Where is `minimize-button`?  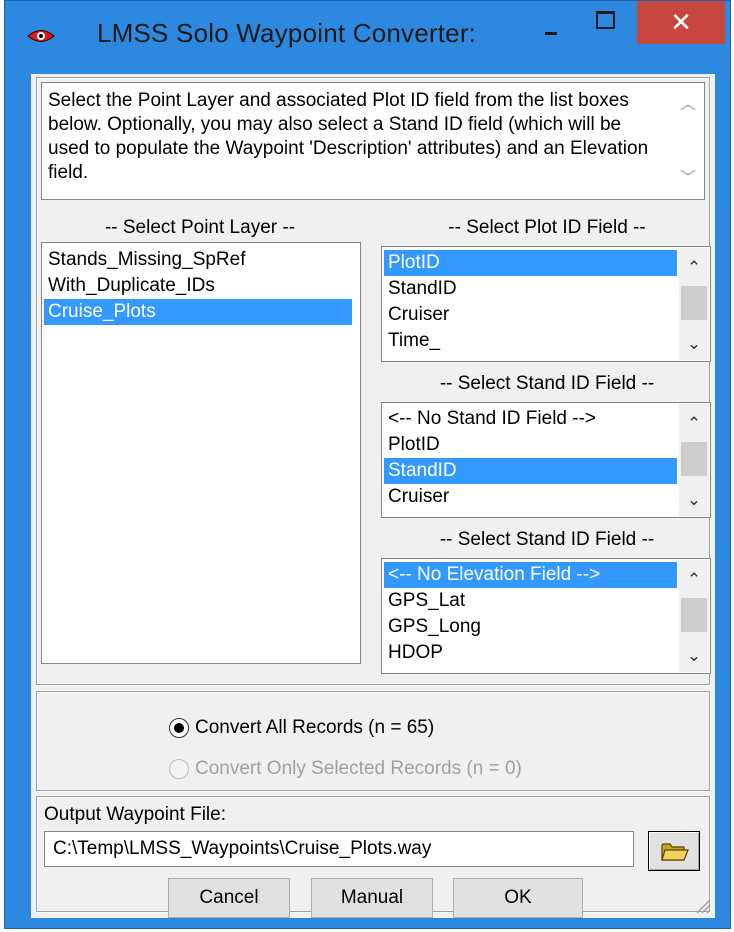
minimize-button is located at coordinates (551, 22).